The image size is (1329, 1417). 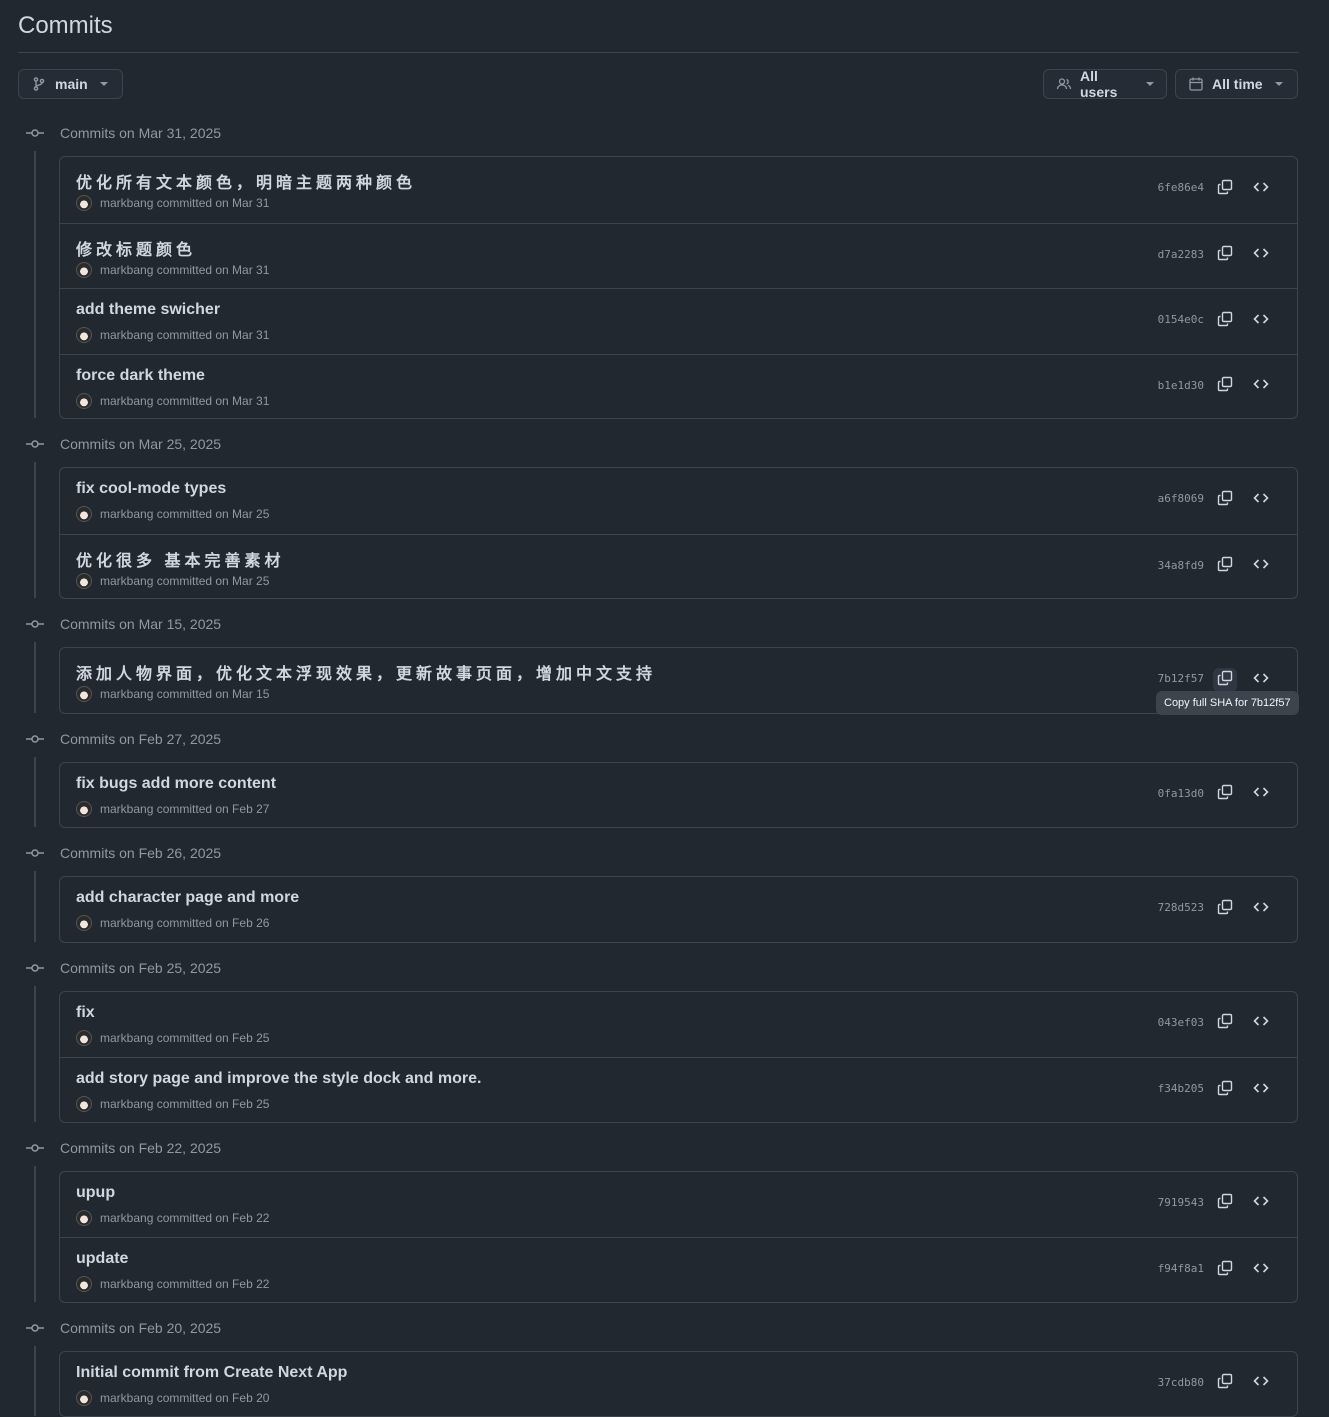 I want to click on commit-message-link: upup, so click(x=95, y=1193).